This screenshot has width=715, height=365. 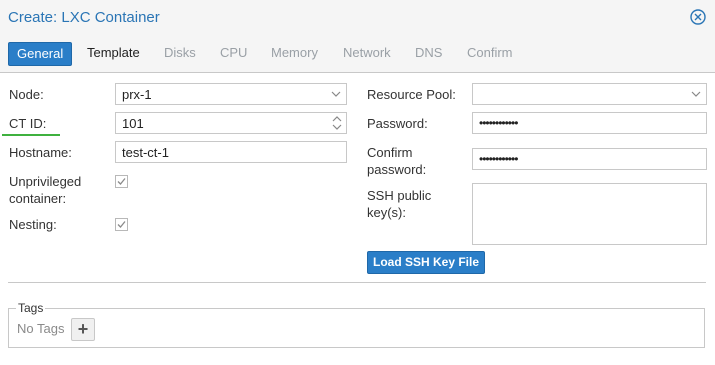 What do you see at coordinates (357, 18) in the screenshot?
I see `dialog-titlebar: Create: LXC Container` at bounding box center [357, 18].